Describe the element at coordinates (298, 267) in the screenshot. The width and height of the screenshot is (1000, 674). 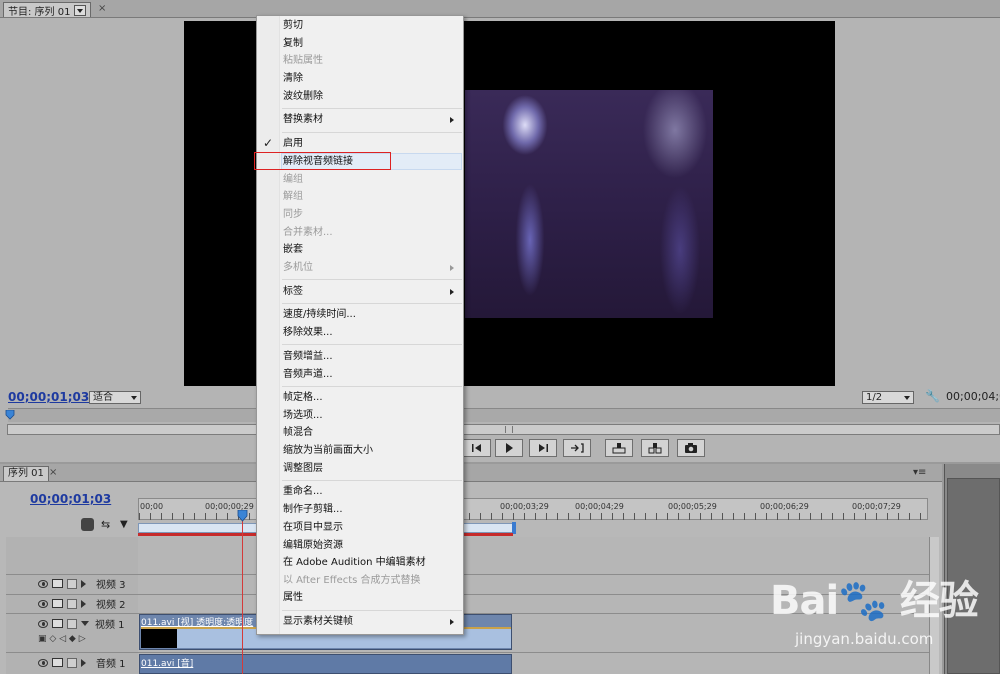
I see `menu-item-multi-camera: 多机位` at that location.